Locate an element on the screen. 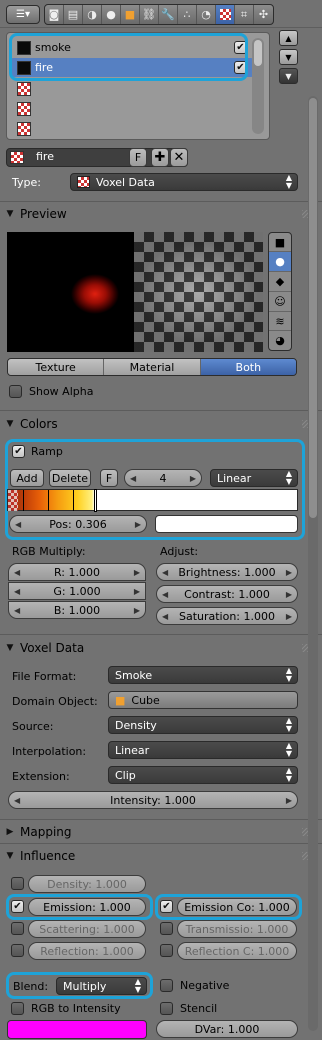 This screenshot has height=1040, width=322. scattering-checkbox is located at coordinates (17, 928).